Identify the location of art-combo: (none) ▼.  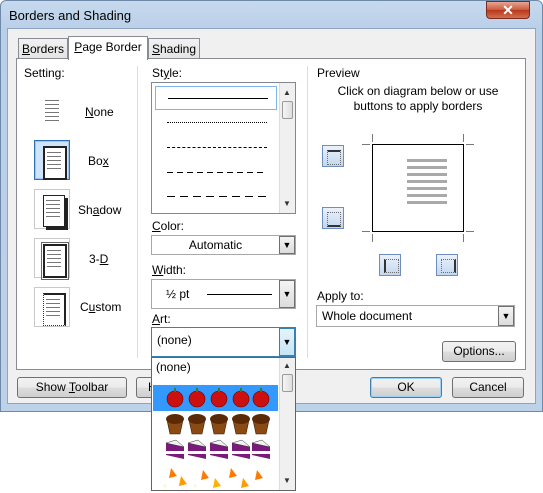
(223, 342).